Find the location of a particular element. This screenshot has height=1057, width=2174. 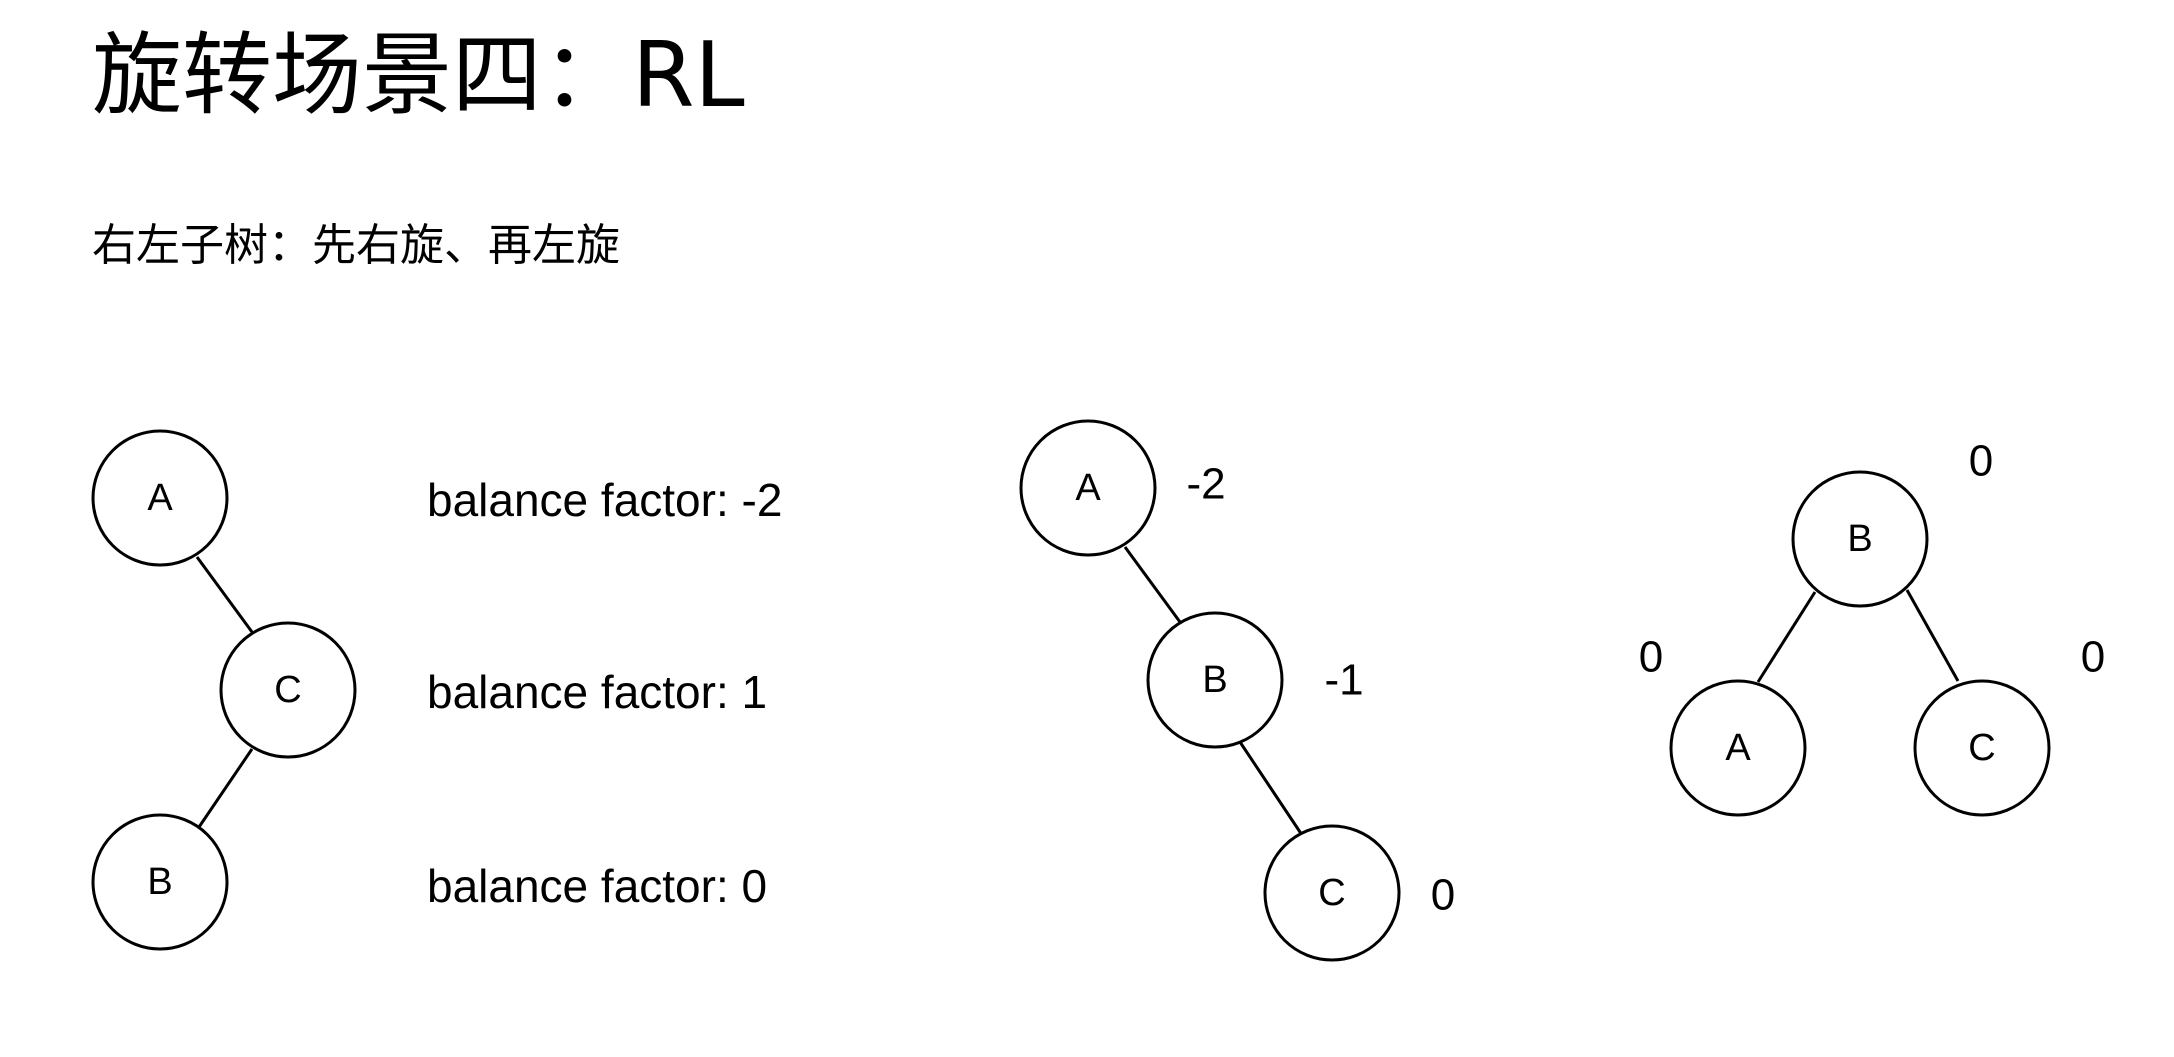

tree2-factor-c: 0 is located at coordinates (1443, 895).